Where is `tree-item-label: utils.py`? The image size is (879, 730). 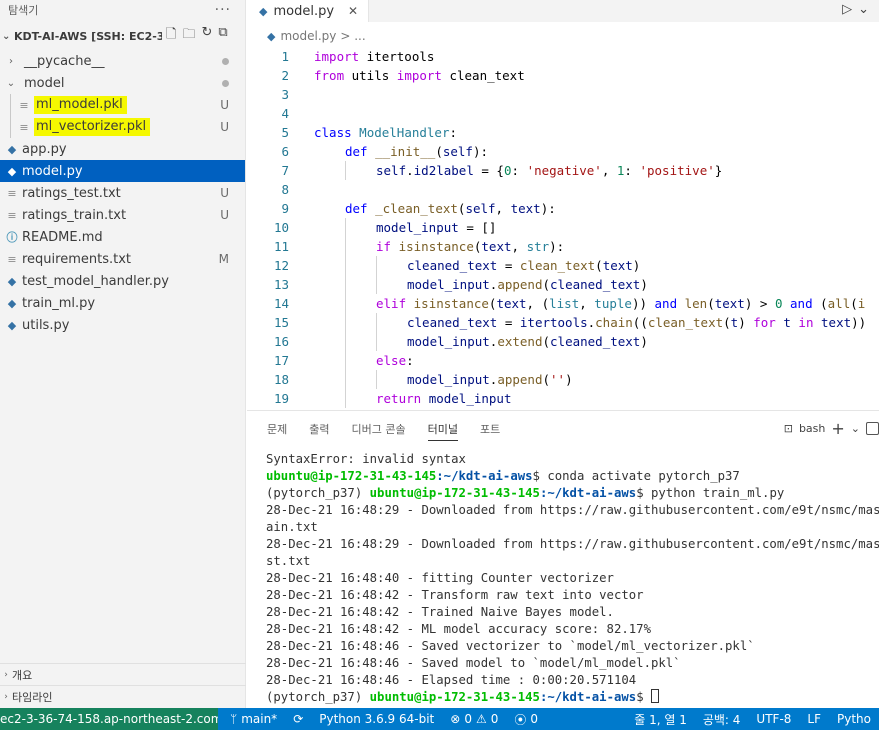
tree-item-label: utils.py is located at coordinates (46, 325).